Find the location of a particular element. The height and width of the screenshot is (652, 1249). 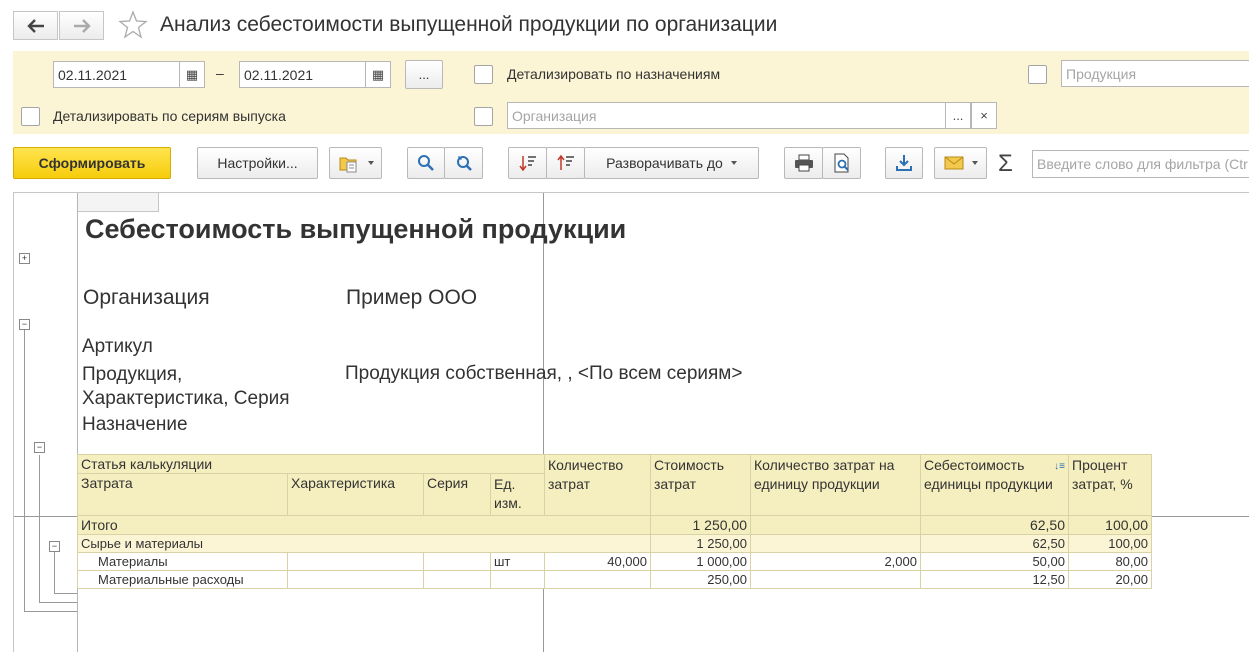

header-percent: Процент затрат, % is located at coordinates (1110, 485).